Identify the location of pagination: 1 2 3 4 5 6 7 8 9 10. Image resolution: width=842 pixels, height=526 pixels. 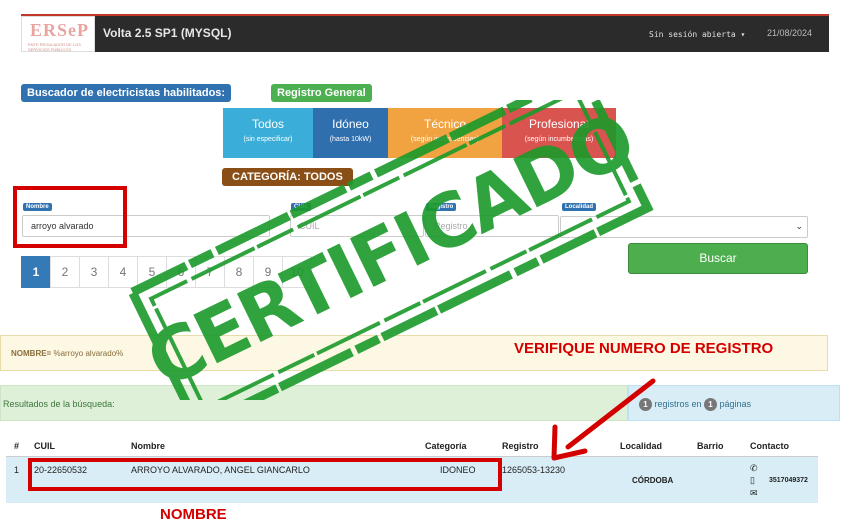
(166, 272).